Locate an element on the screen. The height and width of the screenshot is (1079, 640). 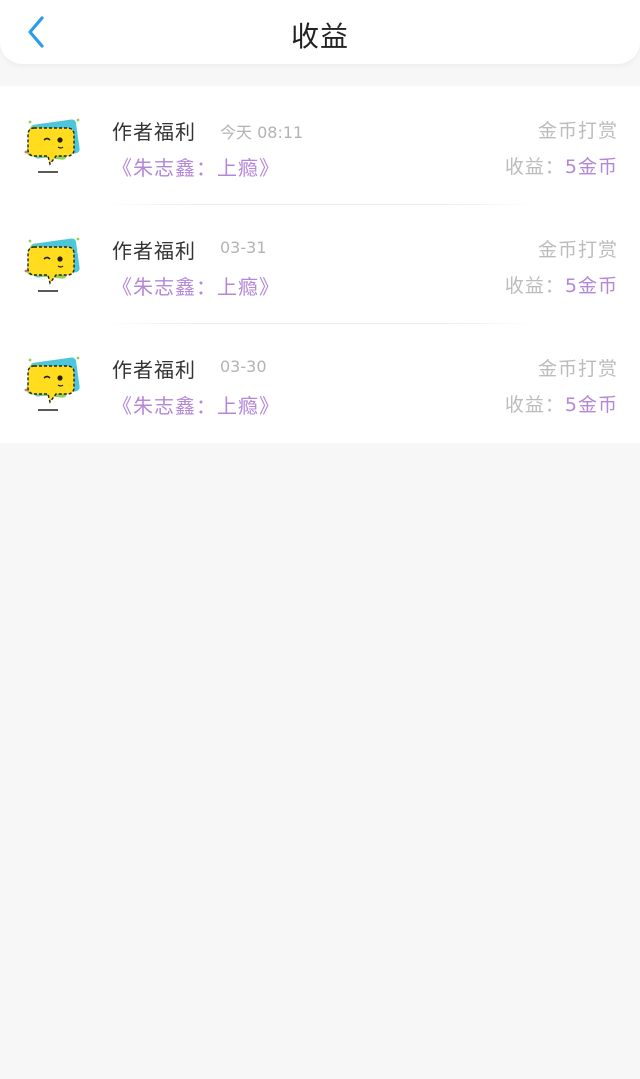
item-time: 03-30 is located at coordinates (243, 366).